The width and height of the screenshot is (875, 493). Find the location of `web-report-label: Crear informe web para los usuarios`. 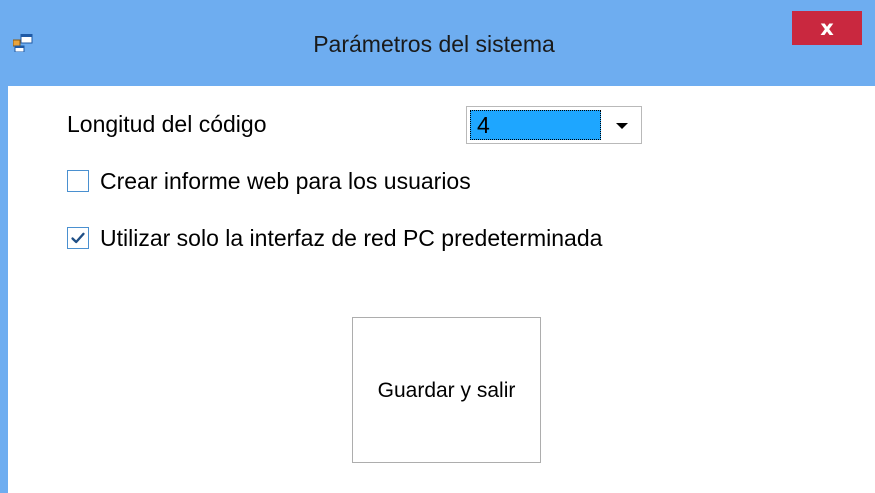

web-report-label: Crear informe web para los usuarios is located at coordinates (285, 181).